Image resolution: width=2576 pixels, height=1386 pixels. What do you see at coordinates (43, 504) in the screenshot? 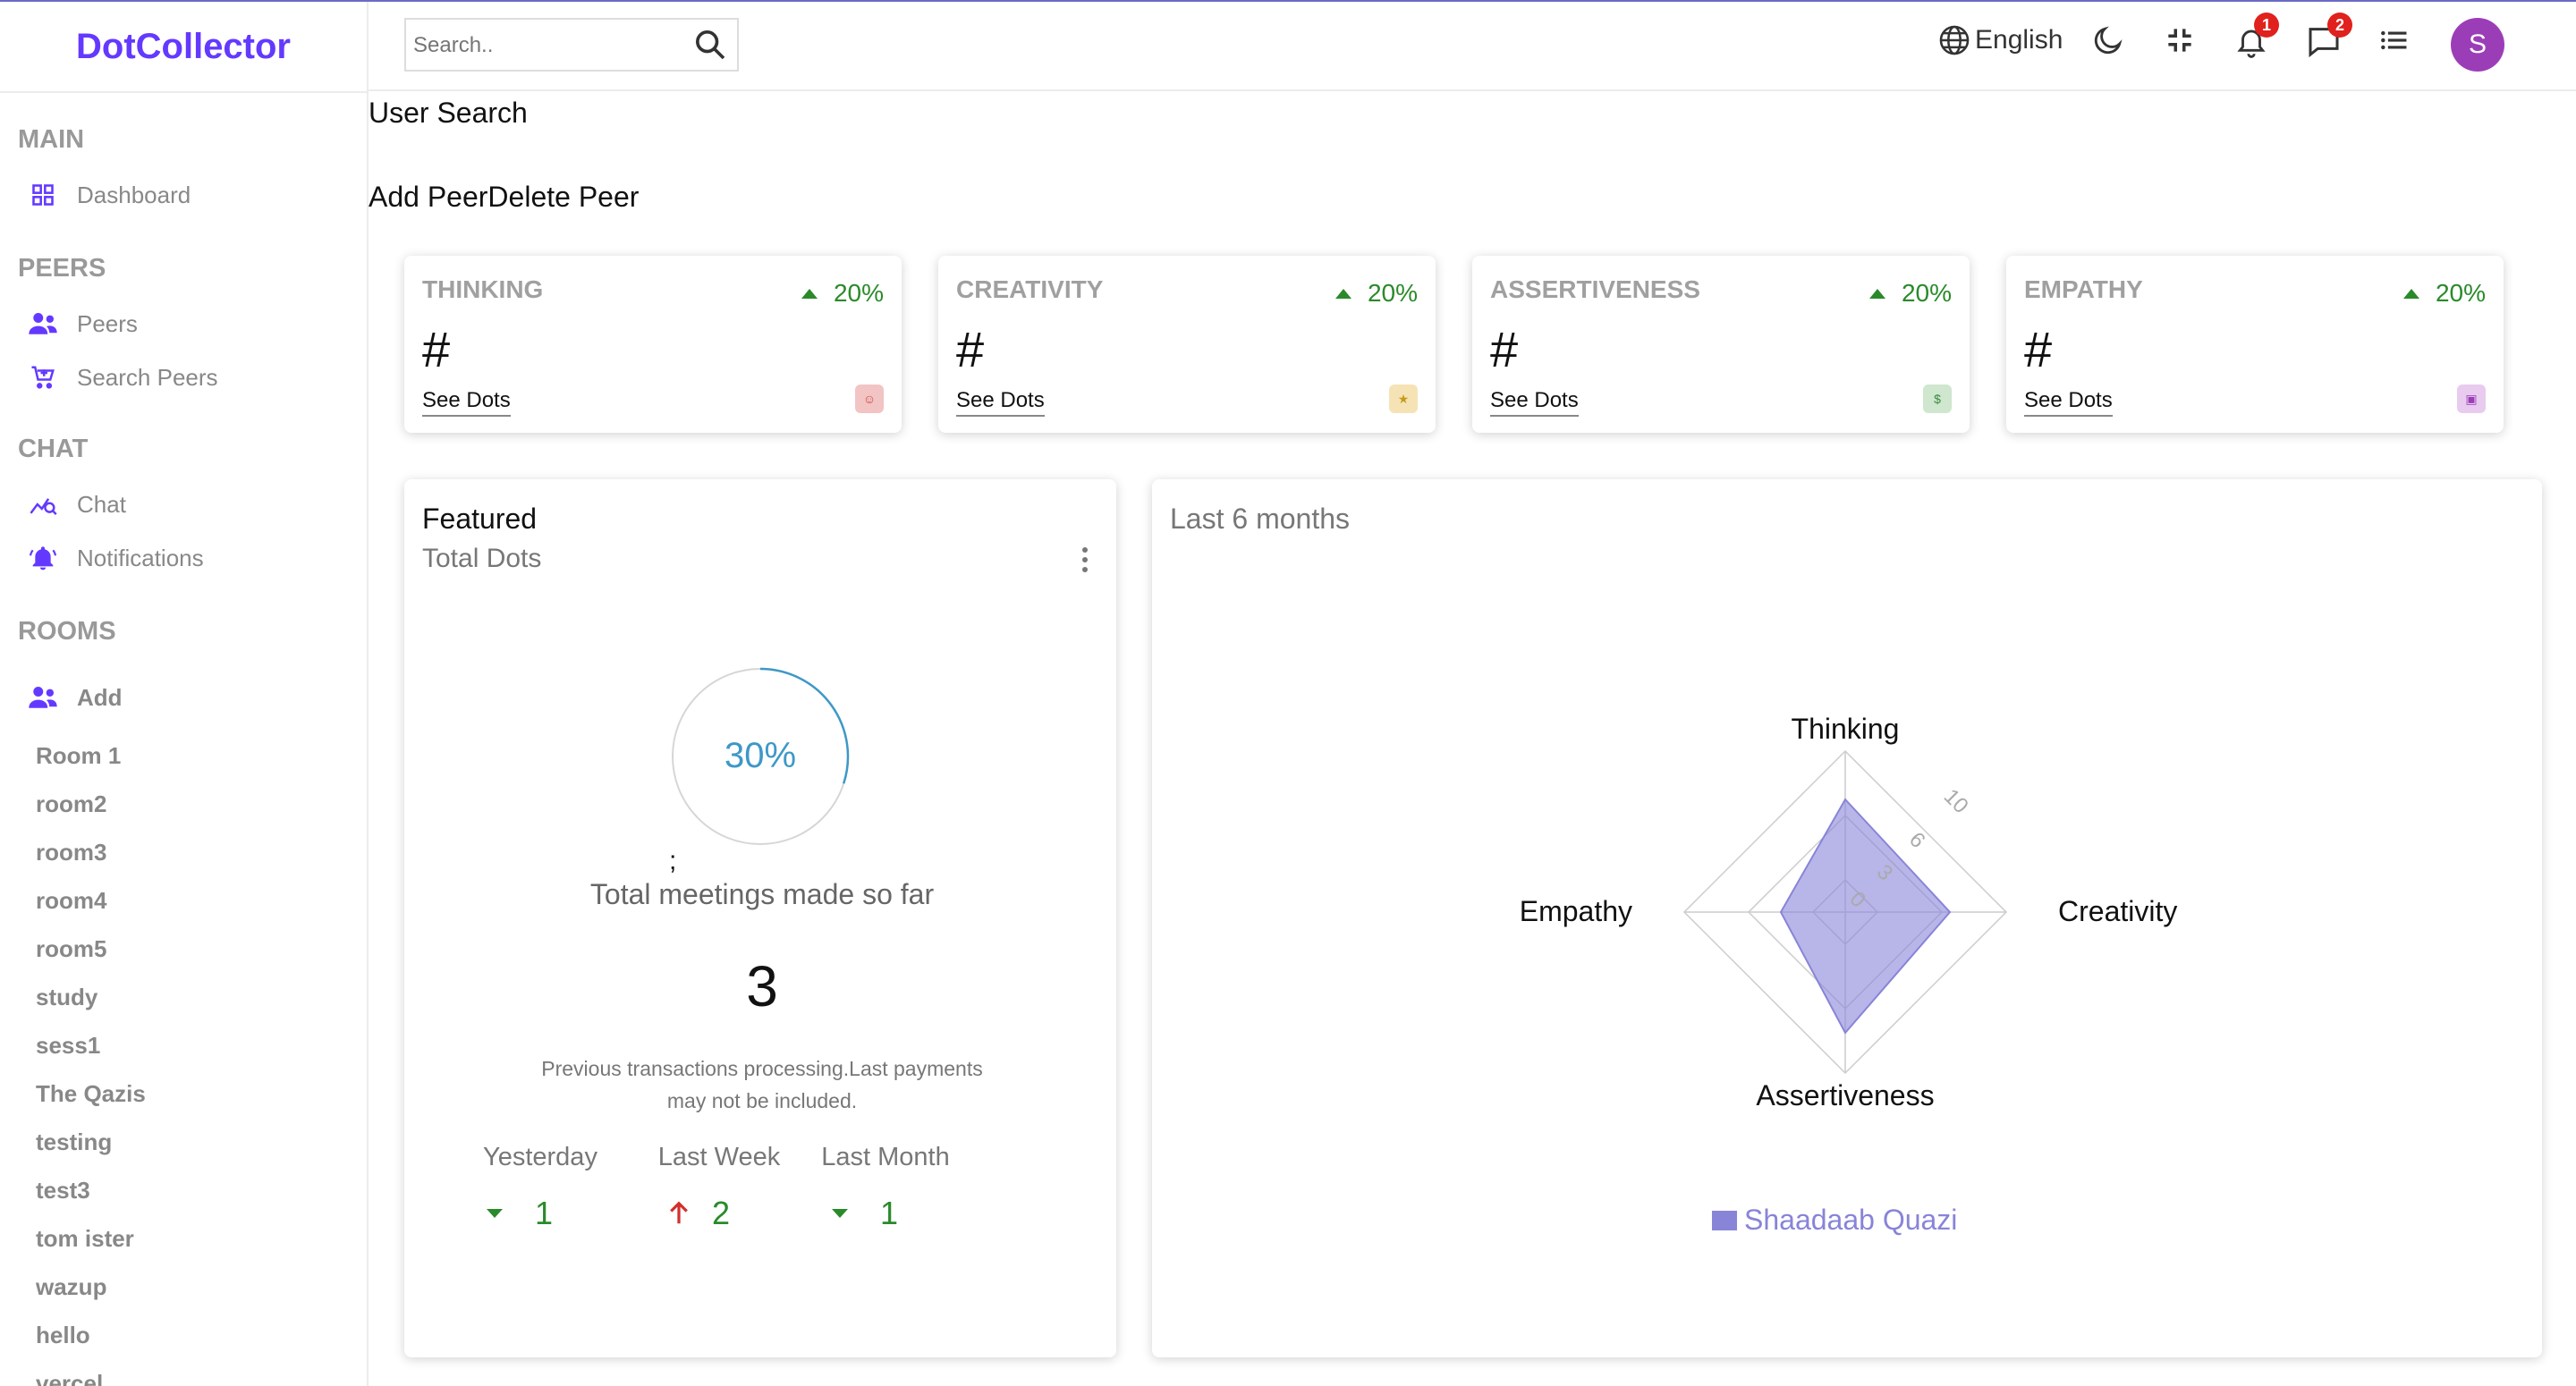
I see `chart-search-icon` at bounding box center [43, 504].